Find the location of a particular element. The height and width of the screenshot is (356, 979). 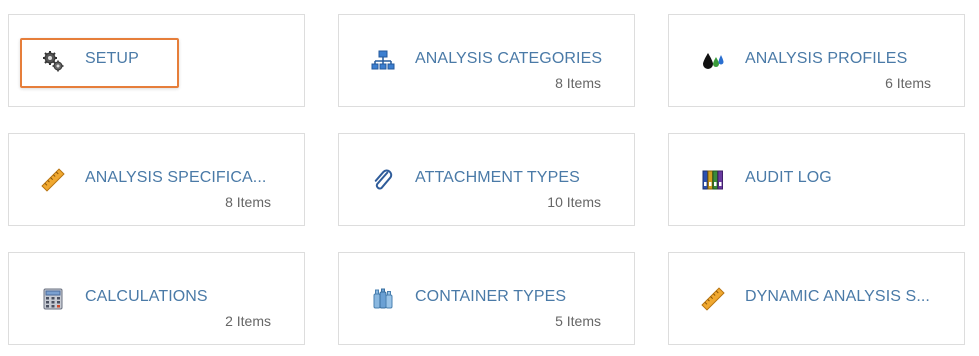

drops-icon is located at coordinates (713, 61).